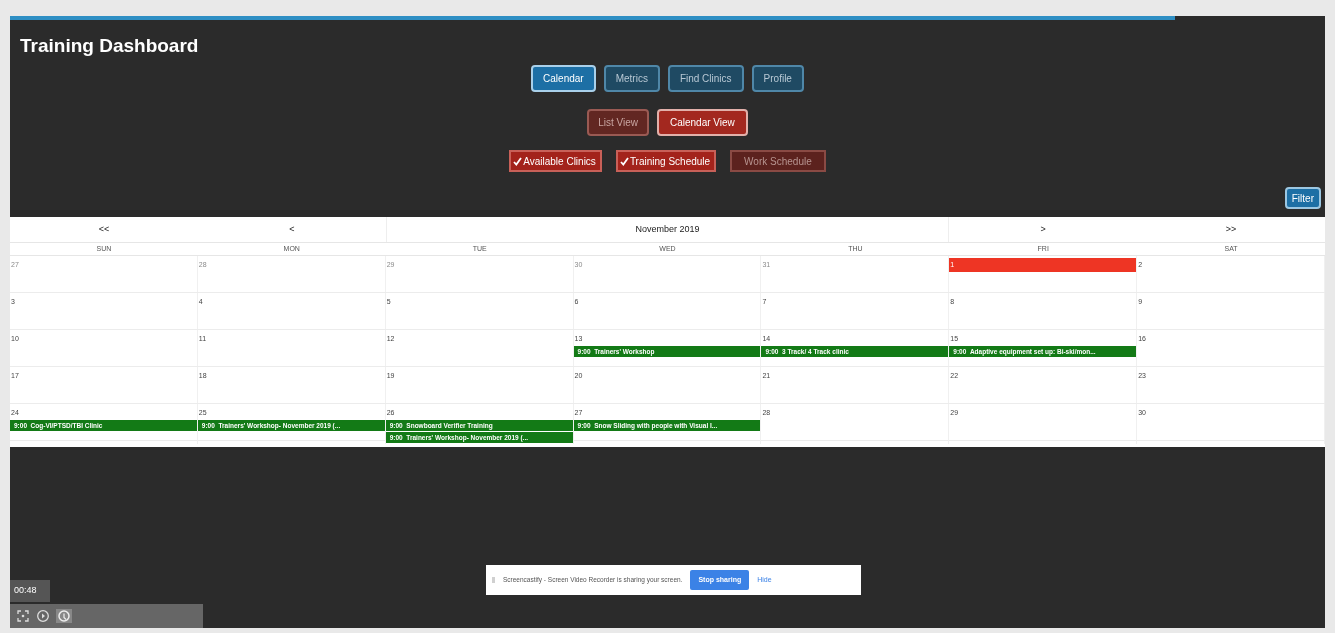 Image resolution: width=1335 pixels, height=633 pixels. I want to click on view-toggle: Calendar View, so click(702, 122).